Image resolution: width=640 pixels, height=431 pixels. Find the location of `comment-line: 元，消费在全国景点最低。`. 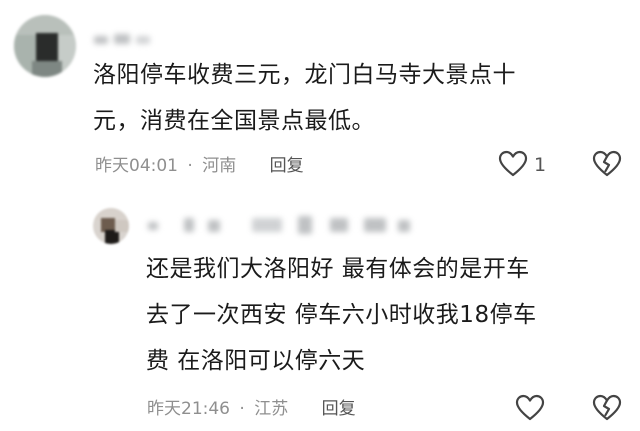

comment-line: 元，消费在全国景点最低。 is located at coordinates (234, 121).